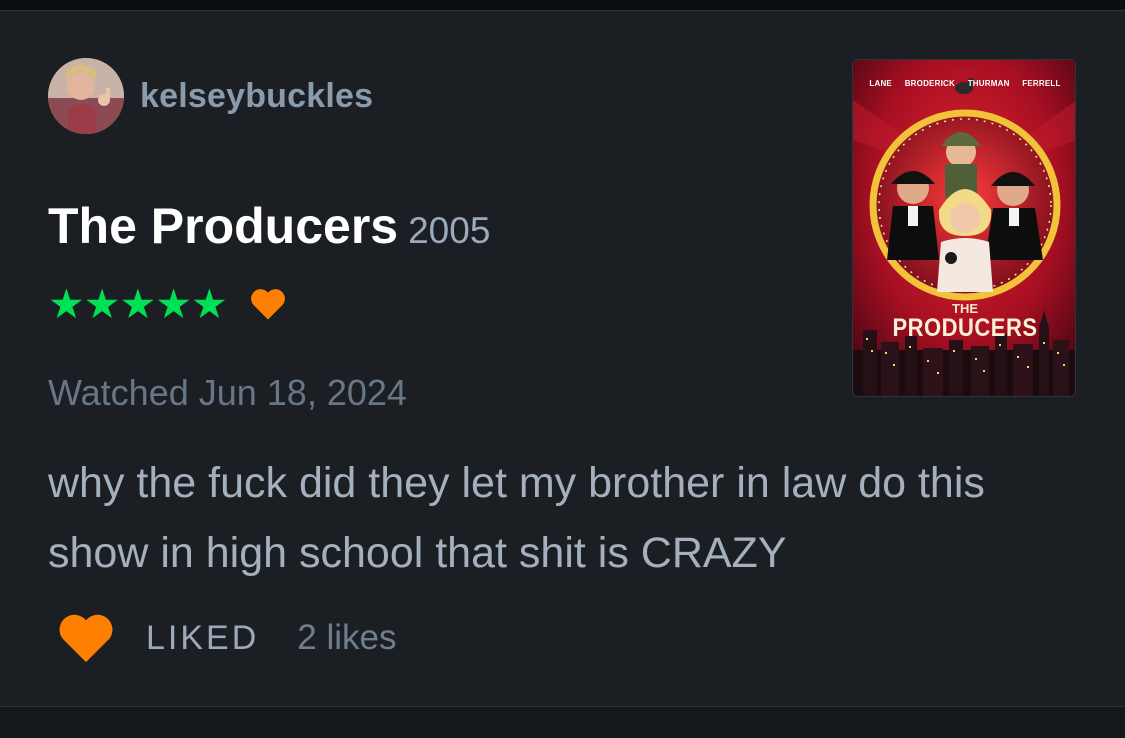 The height and width of the screenshot is (738, 1125). What do you see at coordinates (965, 327) in the screenshot?
I see `poster-title: PRODUCERS` at bounding box center [965, 327].